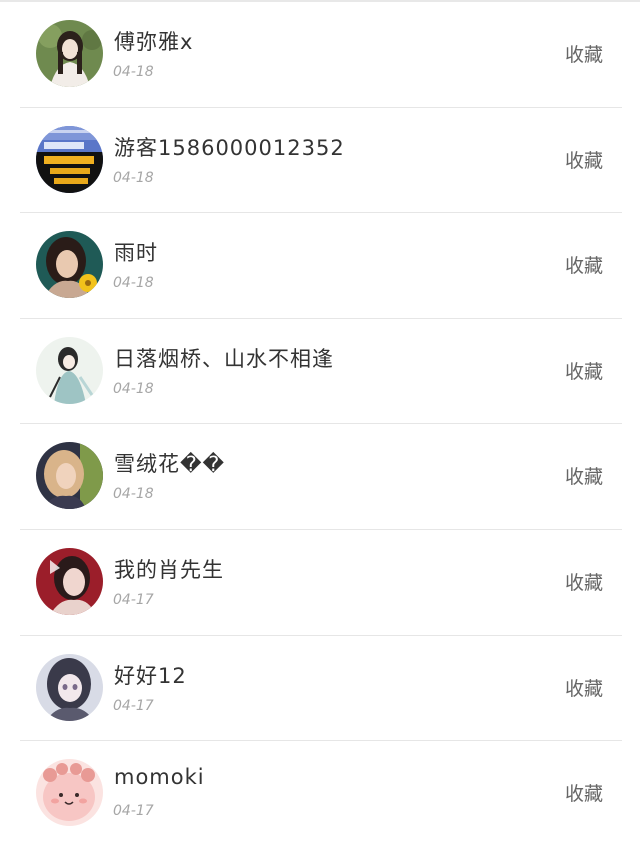  What do you see at coordinates (320, 477) in the screenshot?
I see `list-item: 雪绒花�� 04-18 收藏` at bounding box center [320, 477].